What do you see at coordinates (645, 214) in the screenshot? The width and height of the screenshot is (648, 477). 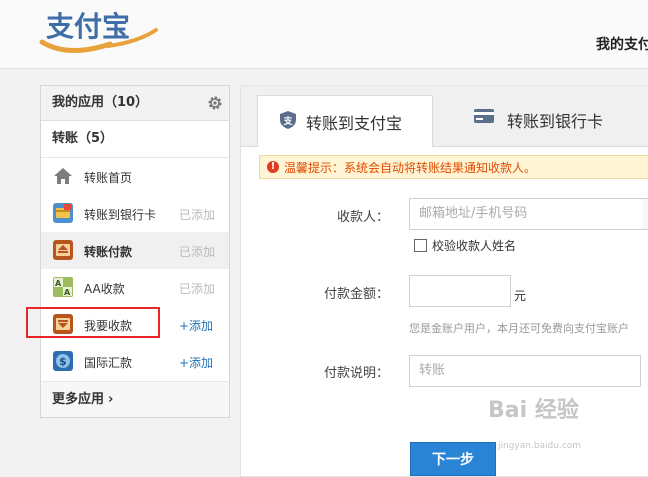 I see `contacts-button` at bounding box center [645, 214].